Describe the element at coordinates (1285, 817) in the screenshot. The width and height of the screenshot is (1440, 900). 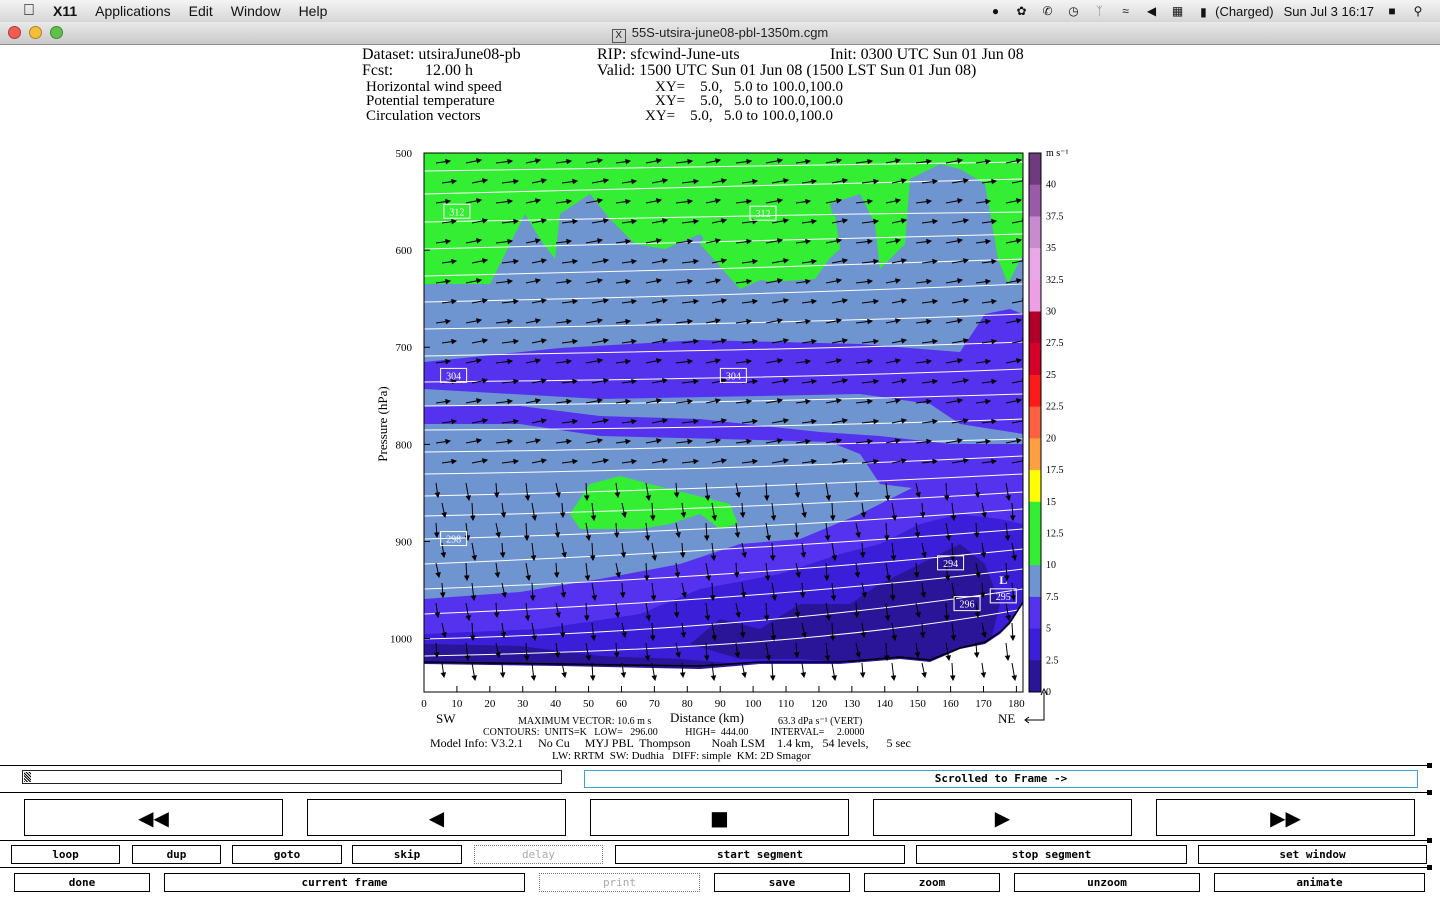
I see `fast-forward-button: ▶▶` at that location.